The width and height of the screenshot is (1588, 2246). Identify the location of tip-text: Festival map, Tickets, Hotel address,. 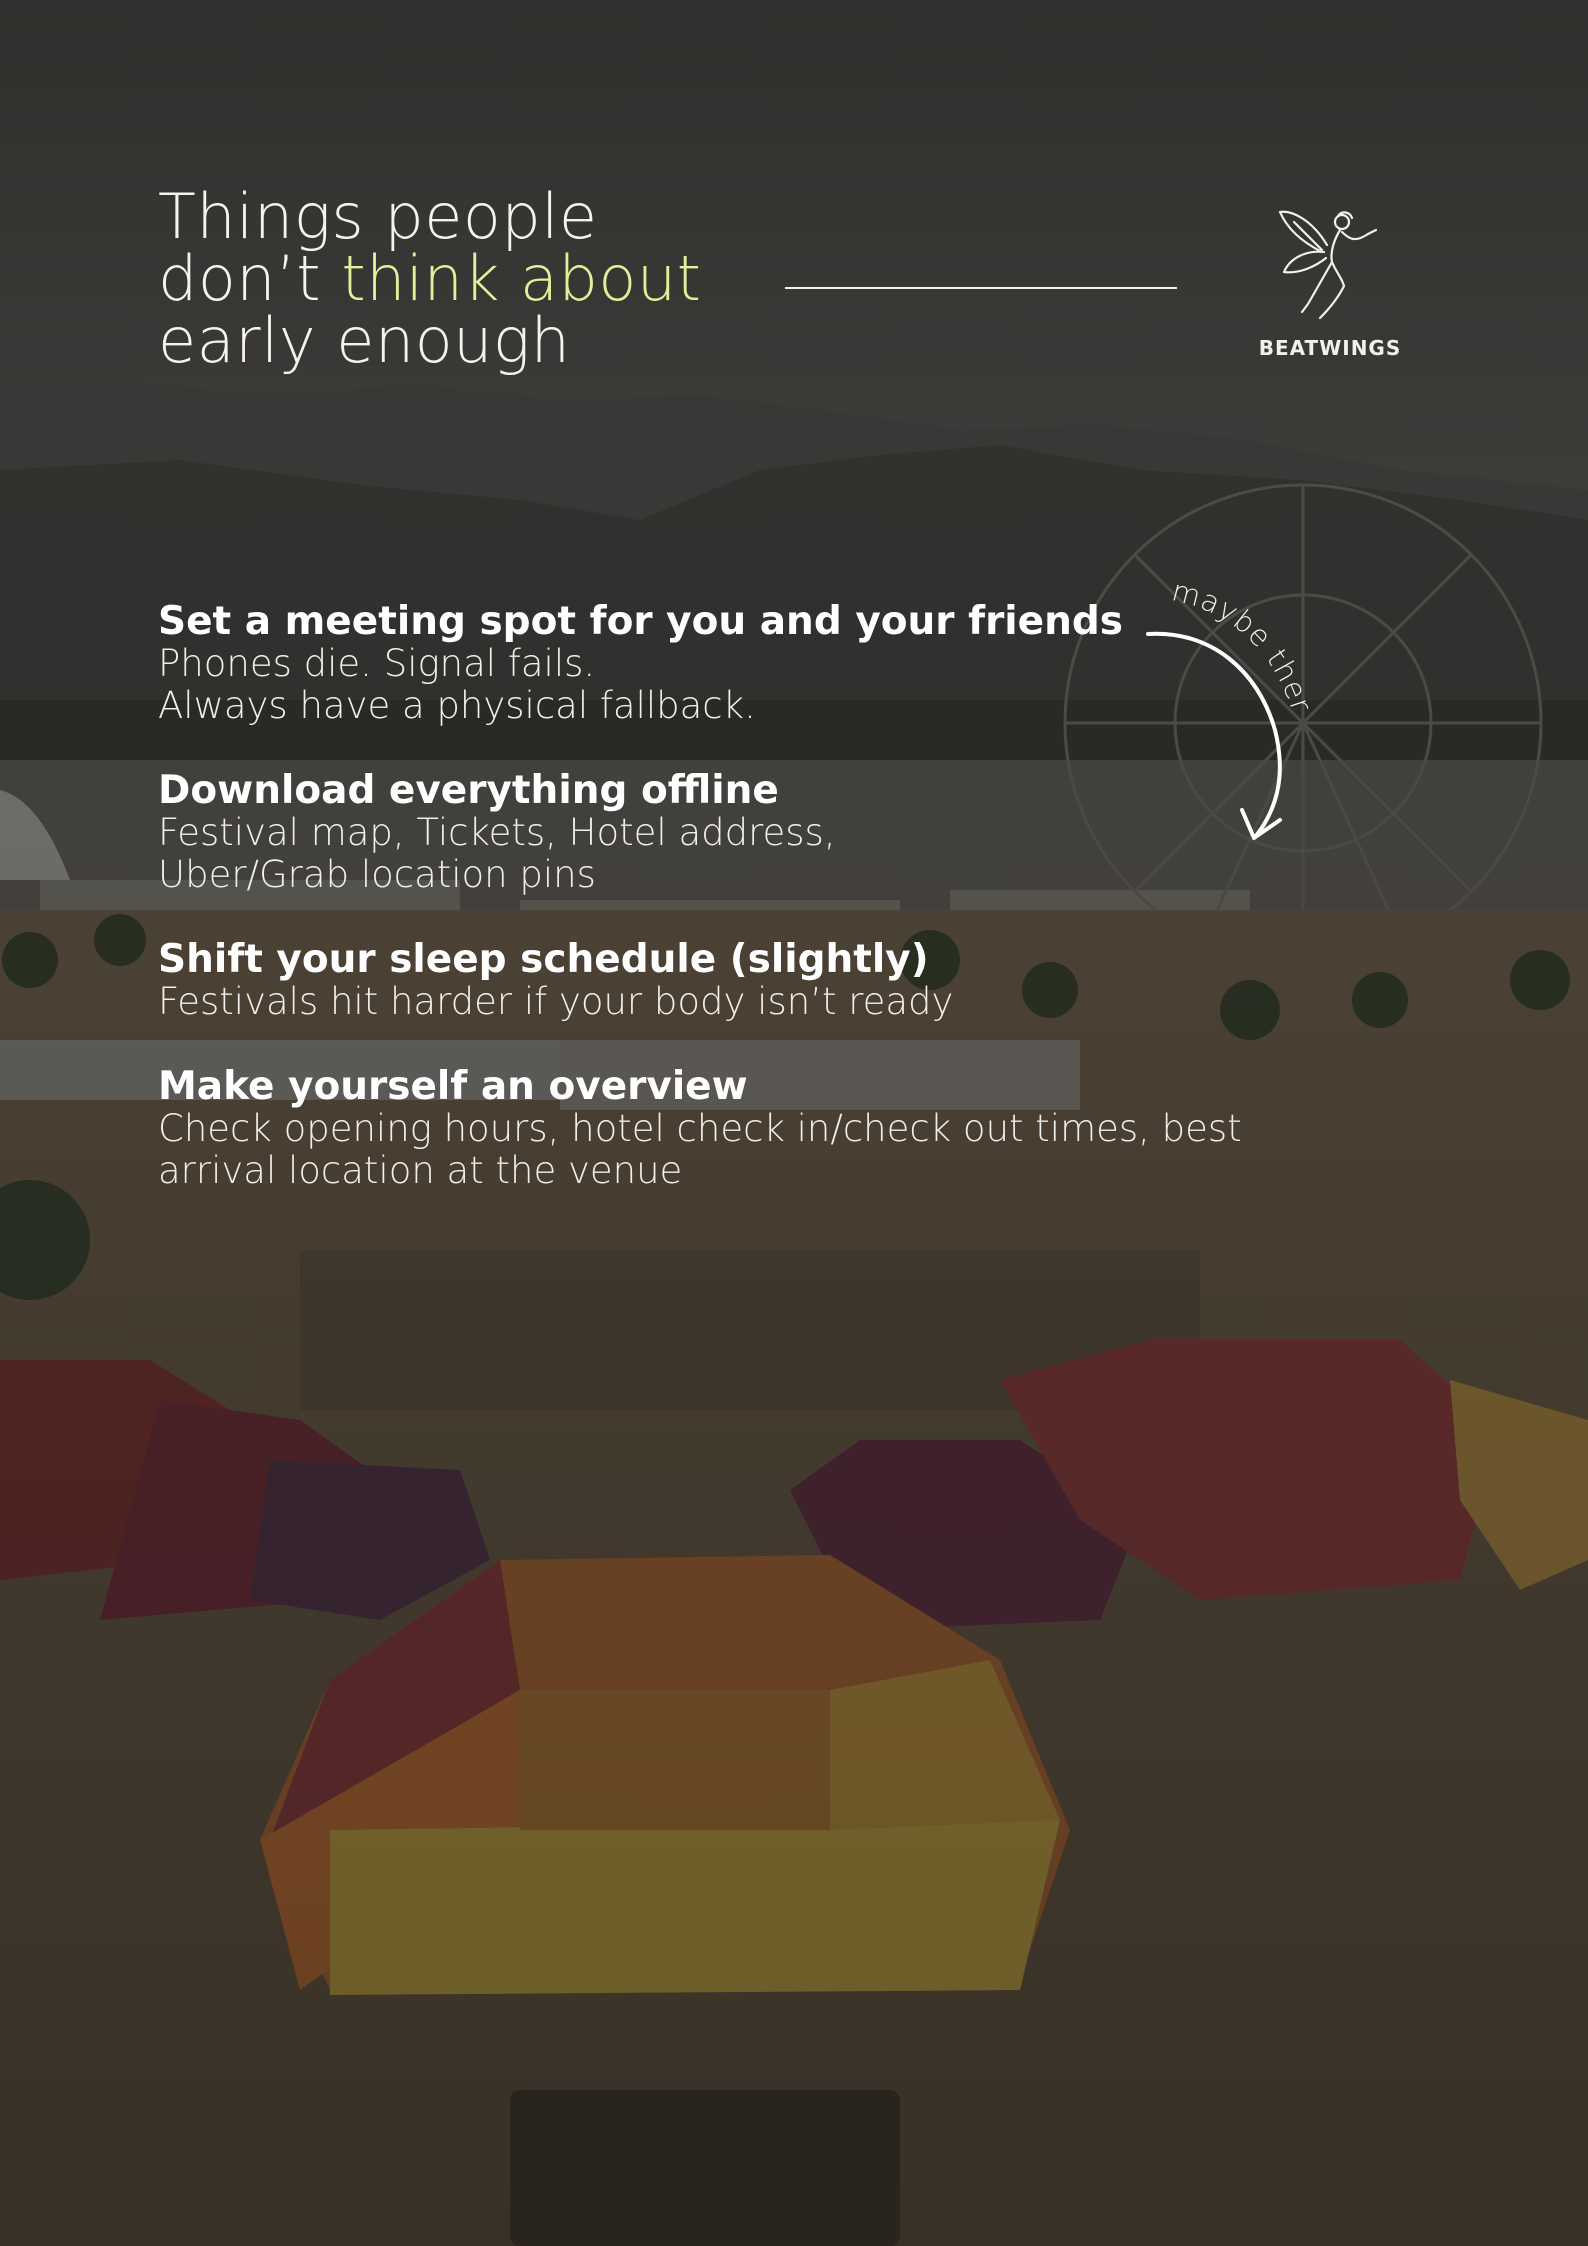
(497, 832).